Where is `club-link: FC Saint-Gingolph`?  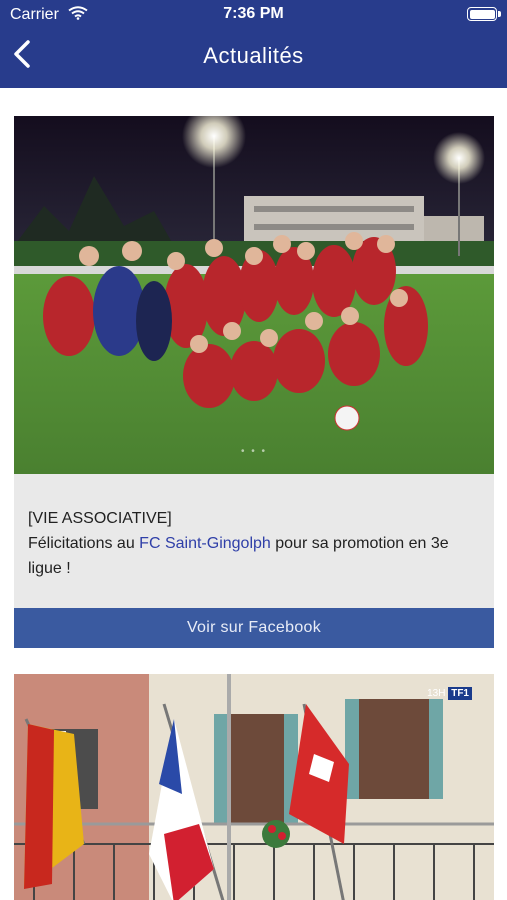 club-link: FC Saint-Gingolph is located at coordinates (205, 543).